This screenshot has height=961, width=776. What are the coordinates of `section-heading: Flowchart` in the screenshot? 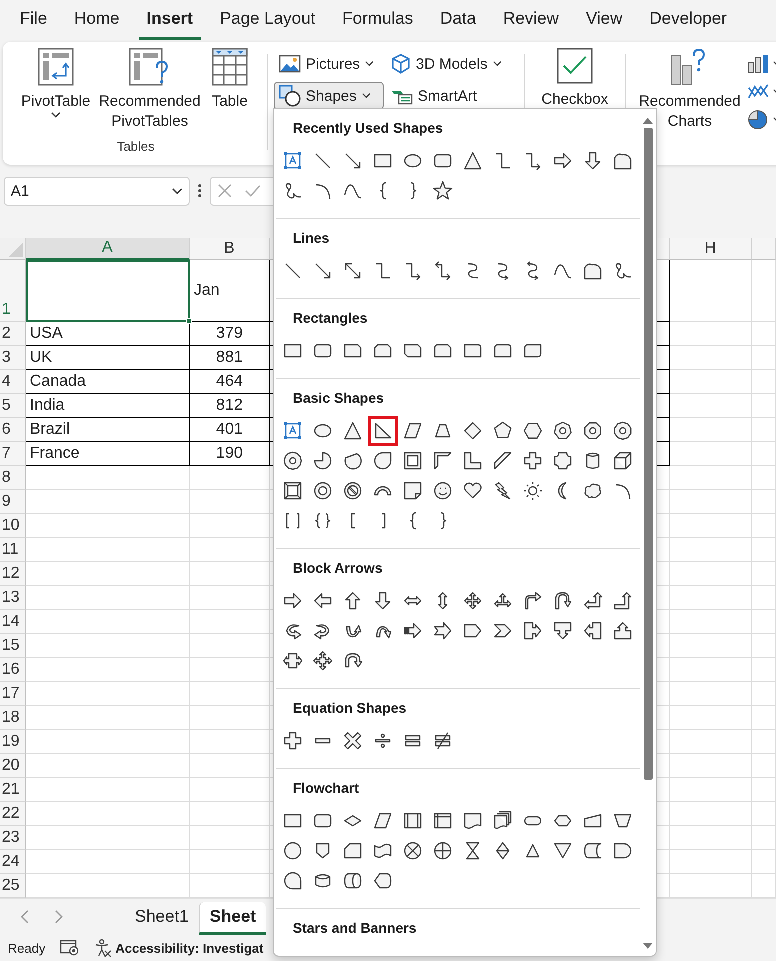 It's located at (326, 788).